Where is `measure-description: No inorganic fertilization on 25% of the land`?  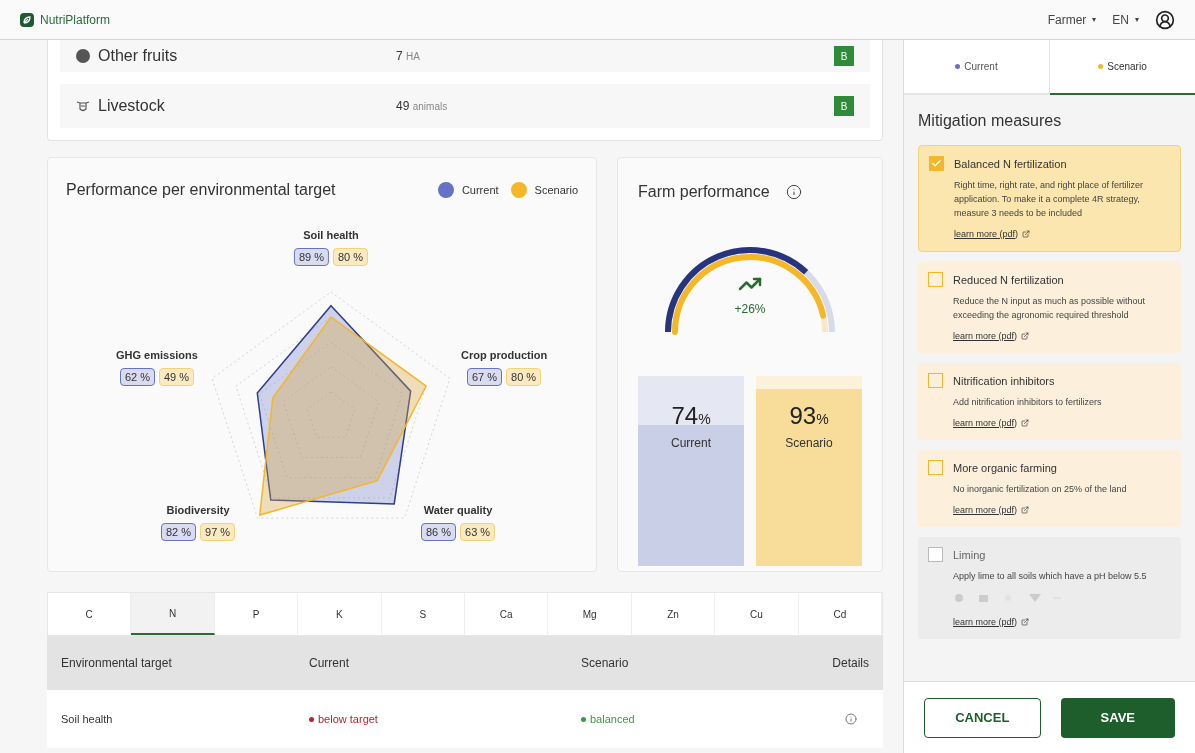 measure-description: No inorganic fertilization on 25% of the land is located at coordinates (1040, 489).